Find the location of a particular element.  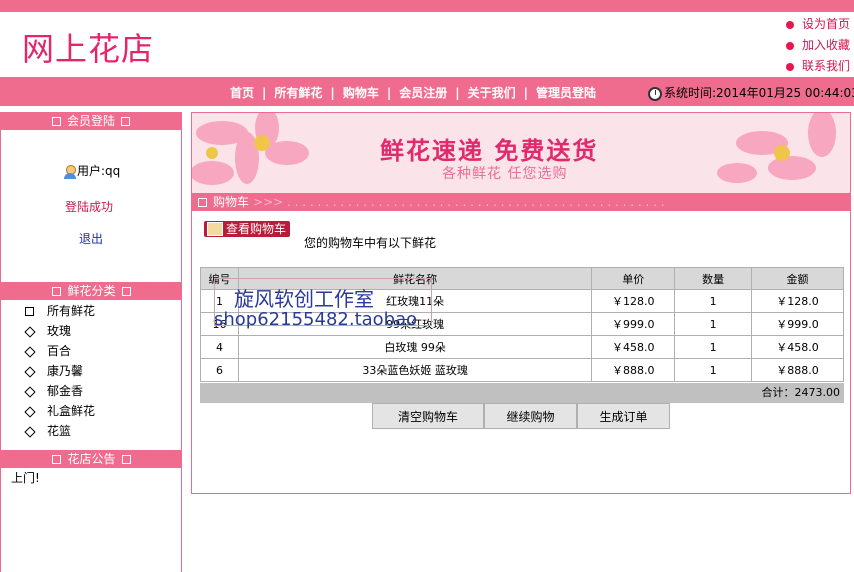

view-cart: 查看购物车 is located at coordinates (247, 229).